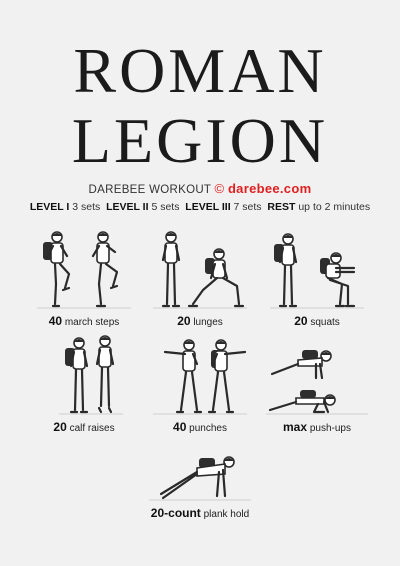 Image resolution: width=400 pixels, height=566 pixels. Describe the element at coordinates (208, 428) in the screenshot. I see `exercise-name: punches` at that location.